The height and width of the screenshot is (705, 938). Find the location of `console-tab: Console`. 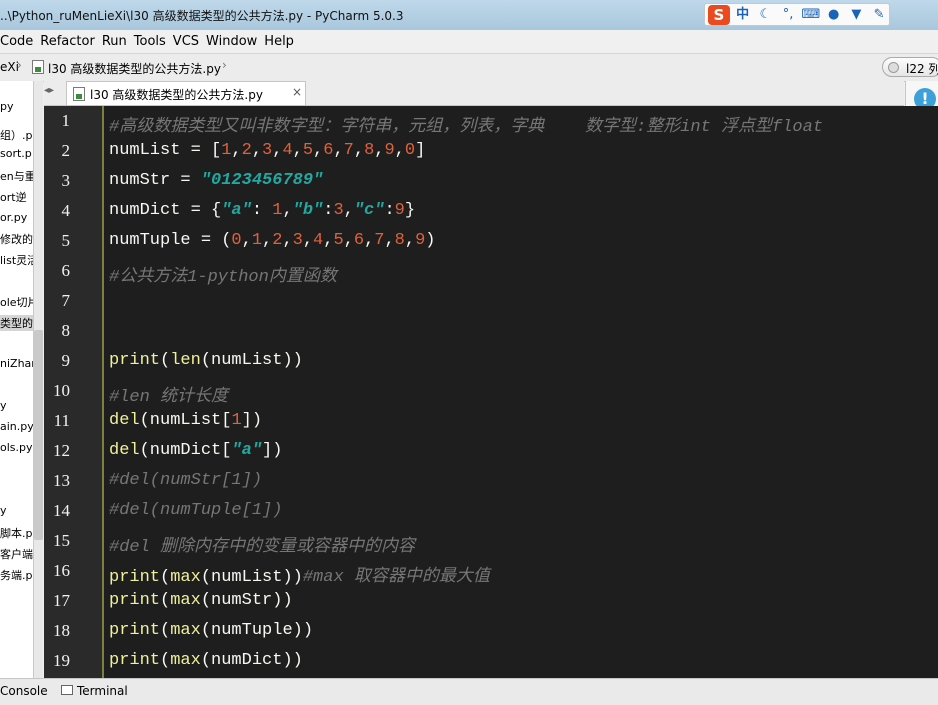

console-tab: Console is located at coordinates (24, 691).